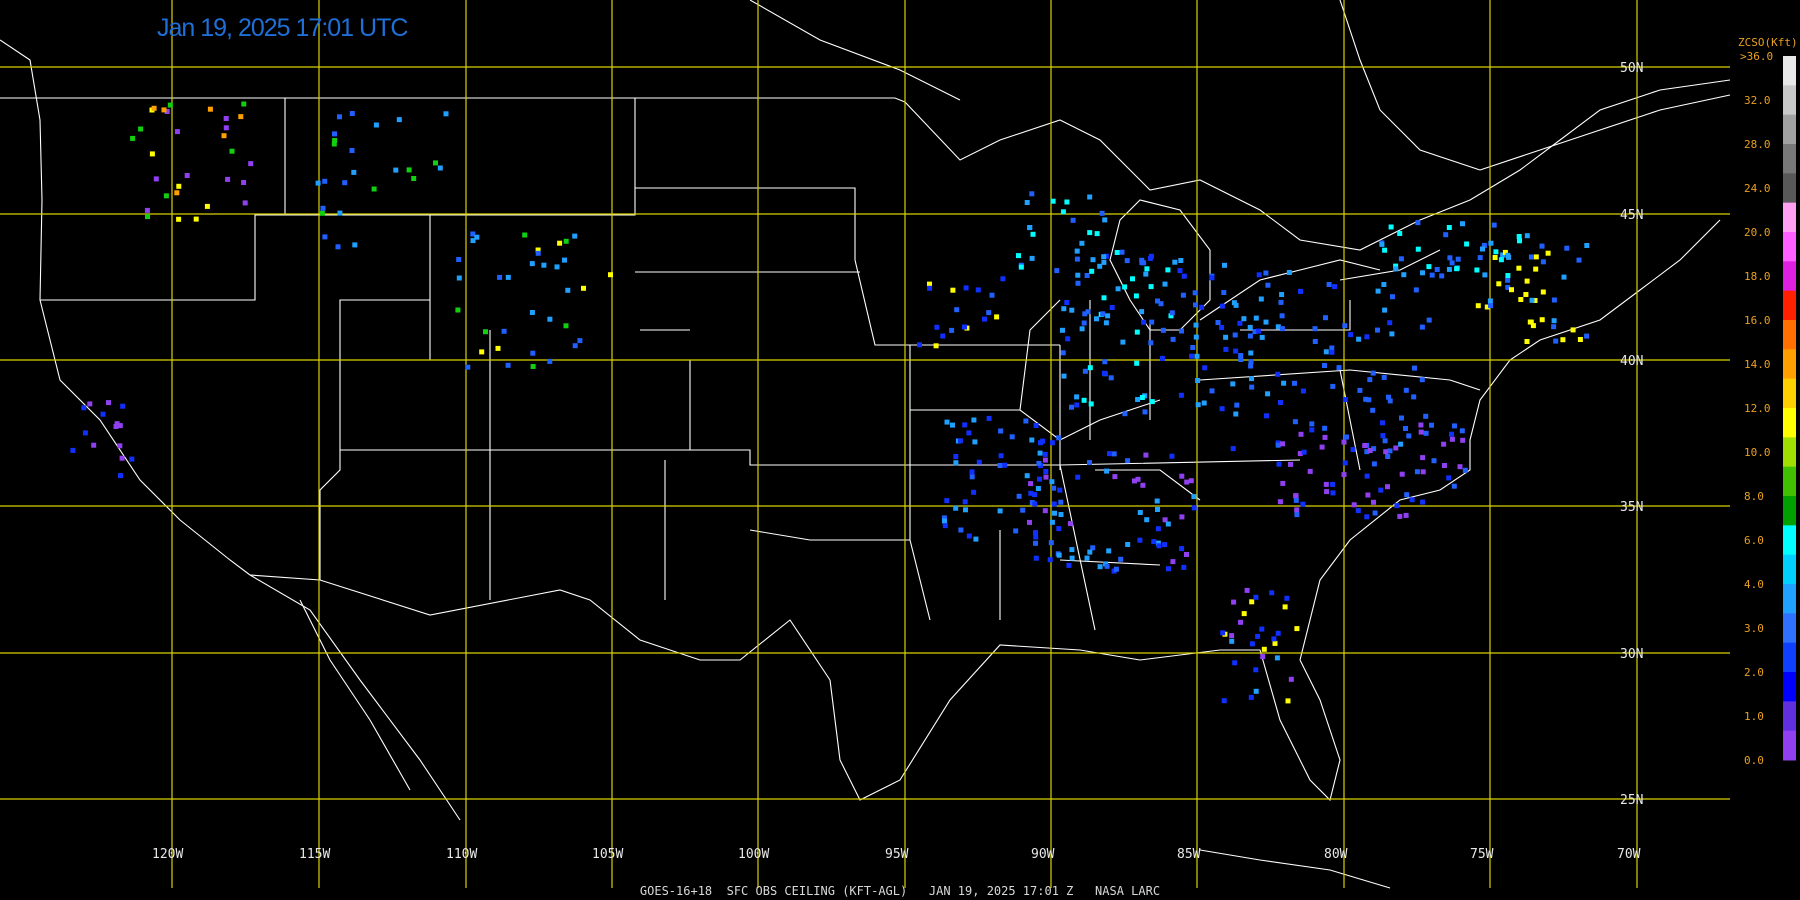  I want to click on longitude-label: 85W, so click(1189, 854).